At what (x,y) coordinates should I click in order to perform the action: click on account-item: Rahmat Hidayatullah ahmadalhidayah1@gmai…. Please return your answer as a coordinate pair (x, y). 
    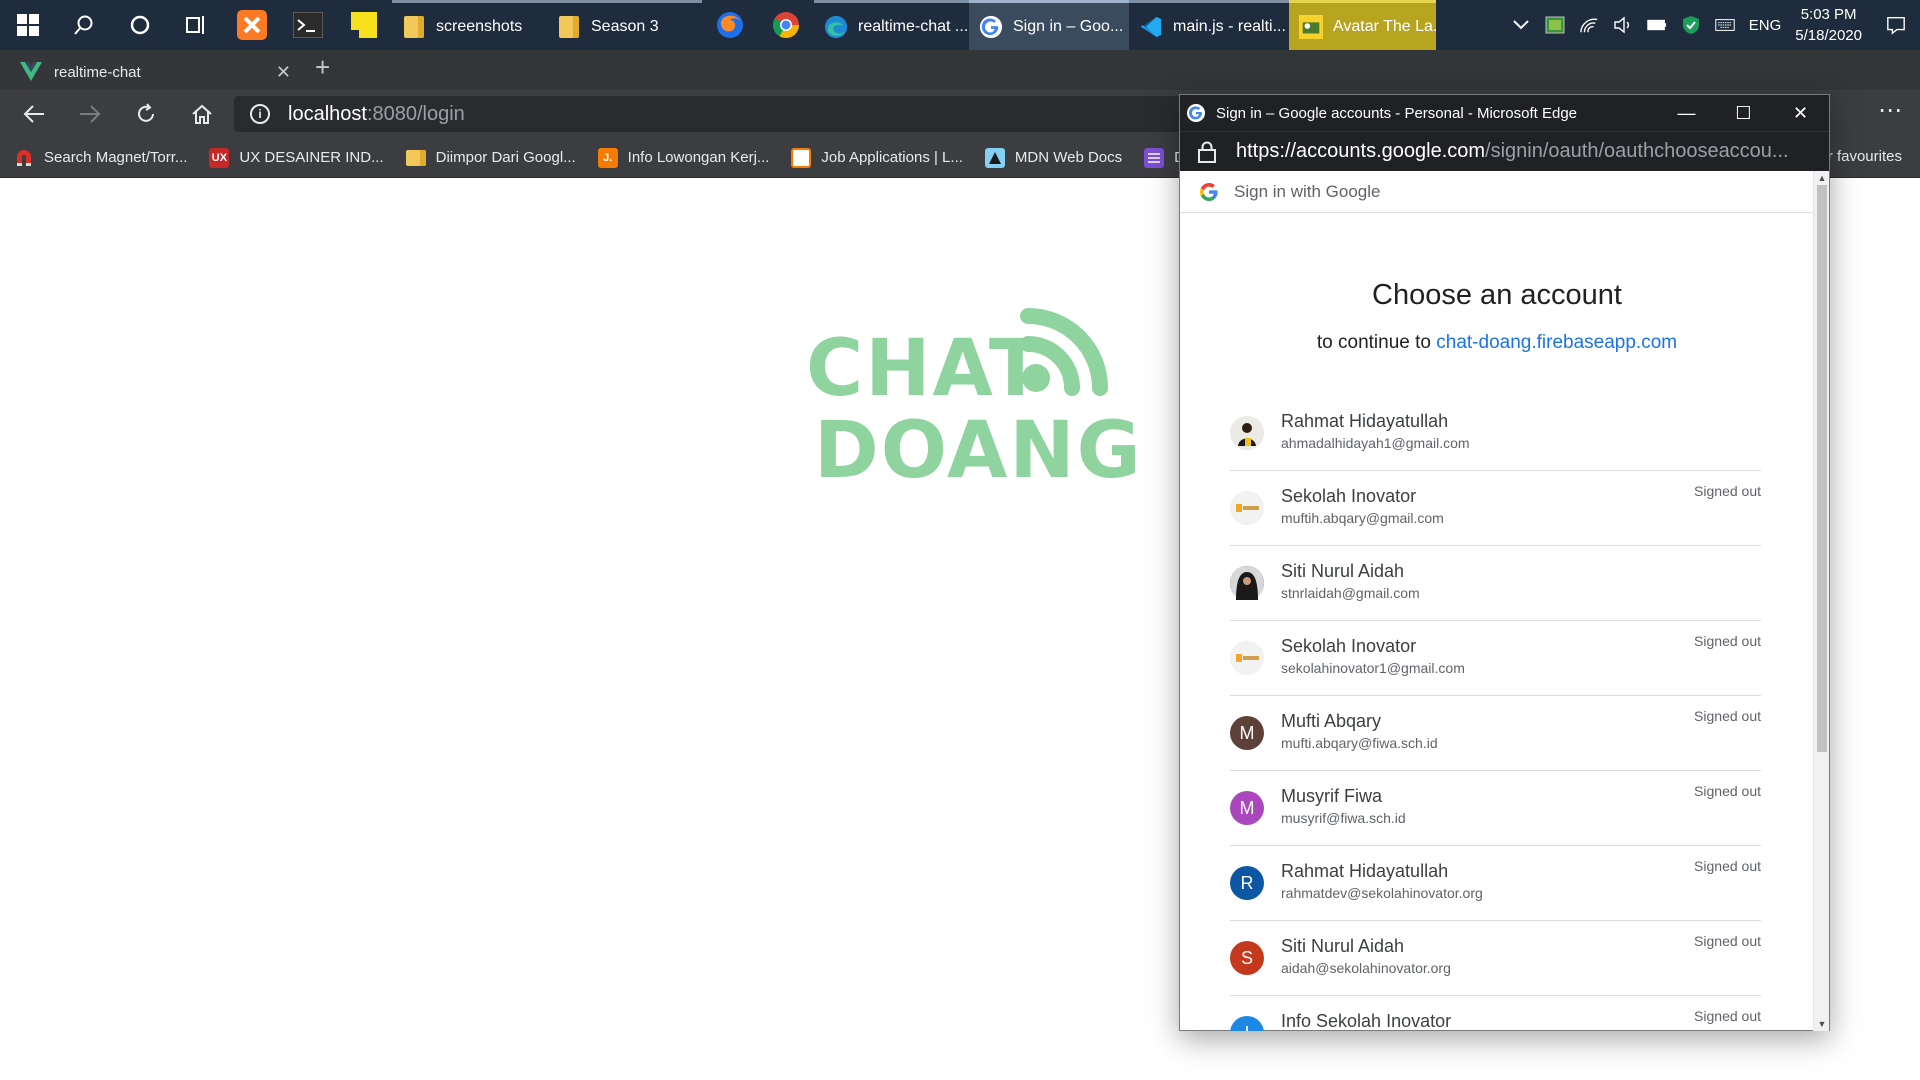
    Looking at the image, I should click on (1495, 433).